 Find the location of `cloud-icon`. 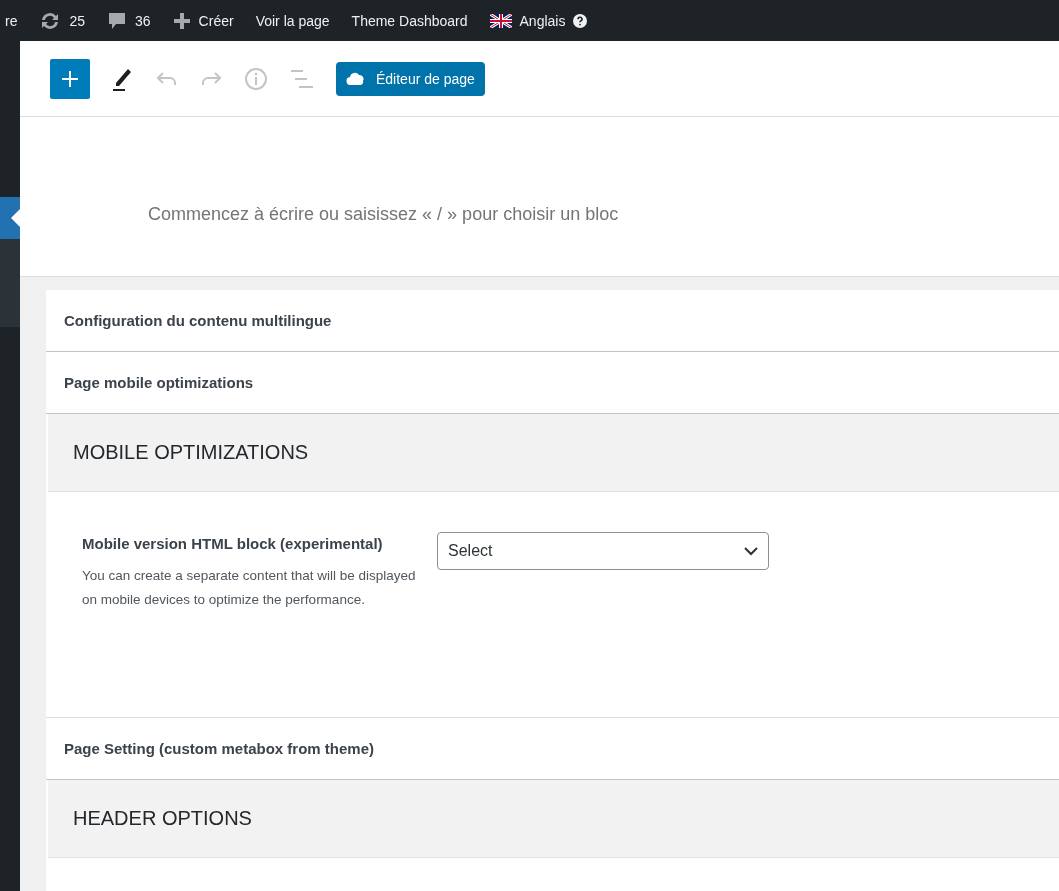

cloud-icon is located at coordinates (356, 78).